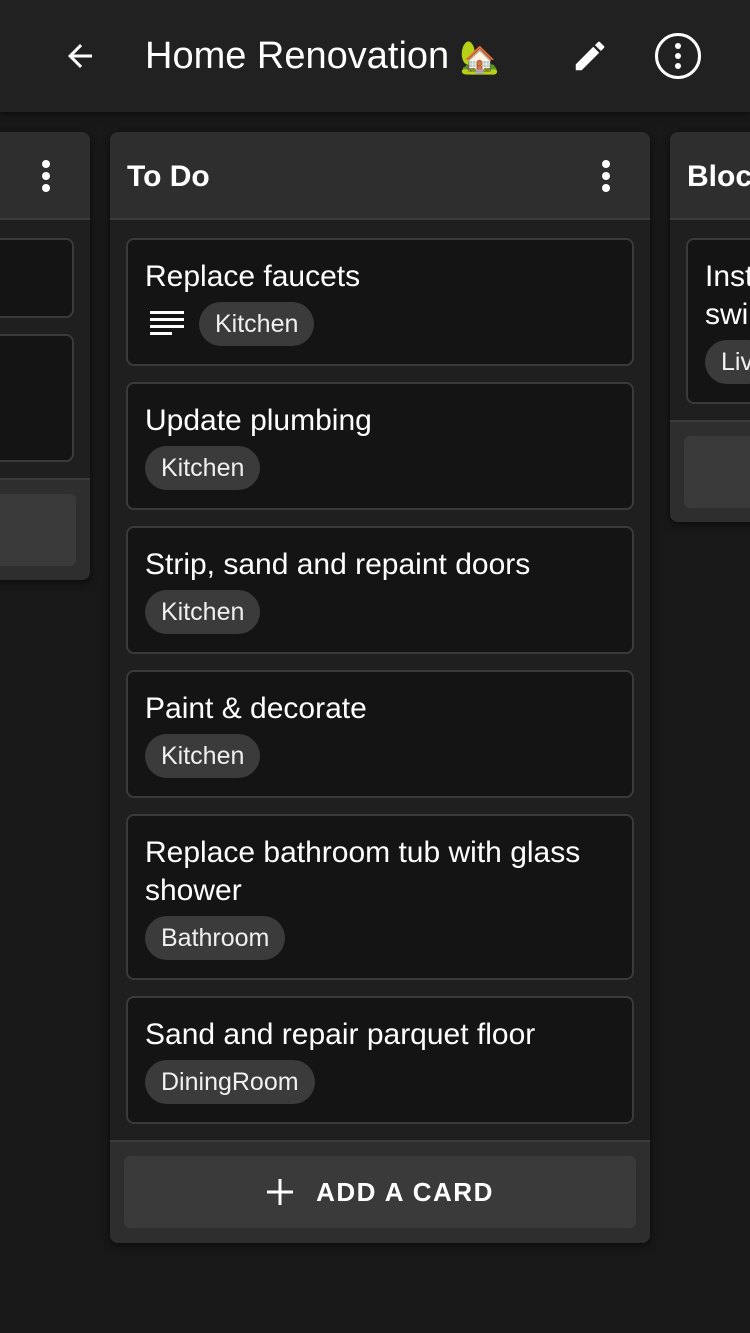 This screenshot has width=750, height=1333. Describe the element at coordinates (340, 1034) in the screenshot. I see `card-title: Sand and repair parquet floor` at that location.